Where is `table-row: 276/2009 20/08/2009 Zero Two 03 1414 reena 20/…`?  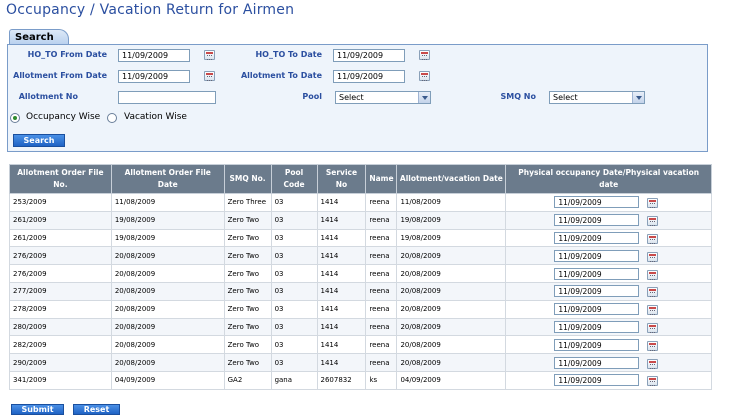
table-row: 276/2009 20/08/2009 Zero Two 03 1414 reena 20/… is located at coordinates (360, 273).